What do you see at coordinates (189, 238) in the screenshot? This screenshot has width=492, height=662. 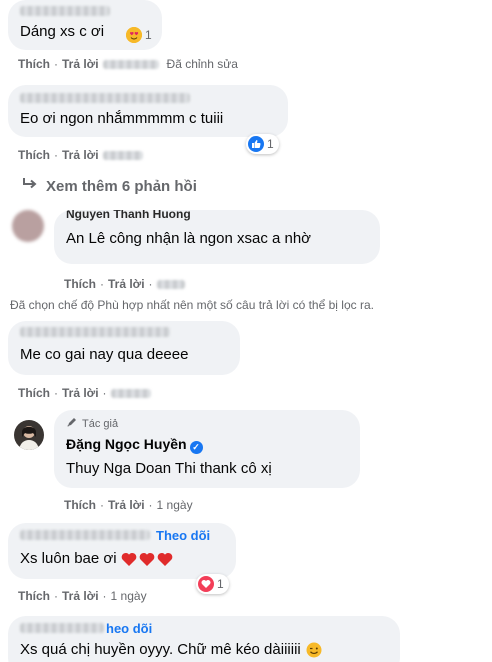 I see `comment-text: An Lê công nhận là ngon xsac a nhờ` at bounding box center [189, 238].